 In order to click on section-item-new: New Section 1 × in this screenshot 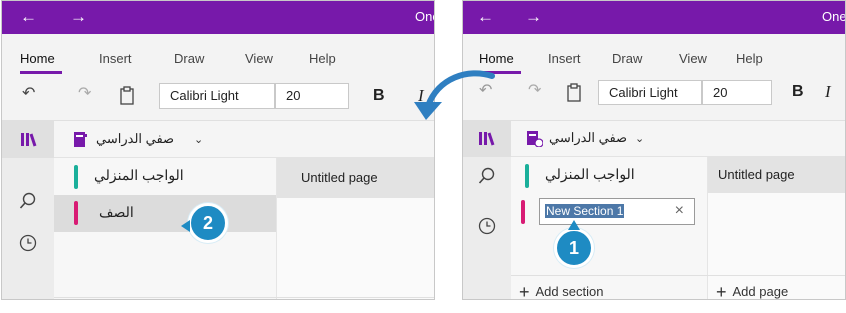, I will do `click(609, 212)`.